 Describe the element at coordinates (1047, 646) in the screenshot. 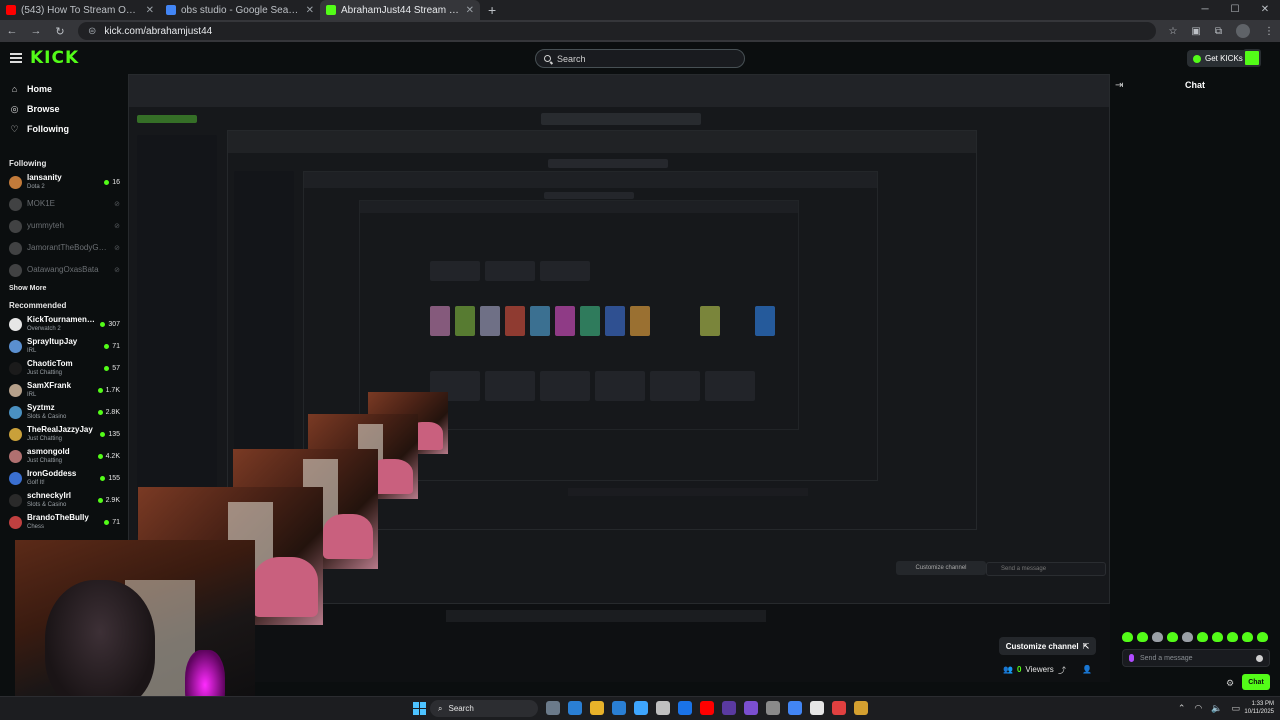

I see `customize-channel-button: Customize channel ⇱` at that location.